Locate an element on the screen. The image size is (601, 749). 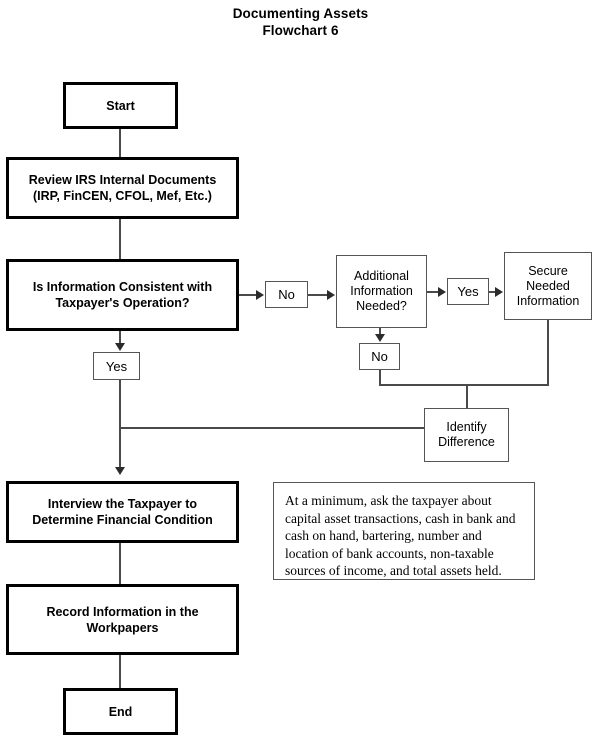
node-record-information: Record Information in the Workpapers is located at coordinates (122, 619).